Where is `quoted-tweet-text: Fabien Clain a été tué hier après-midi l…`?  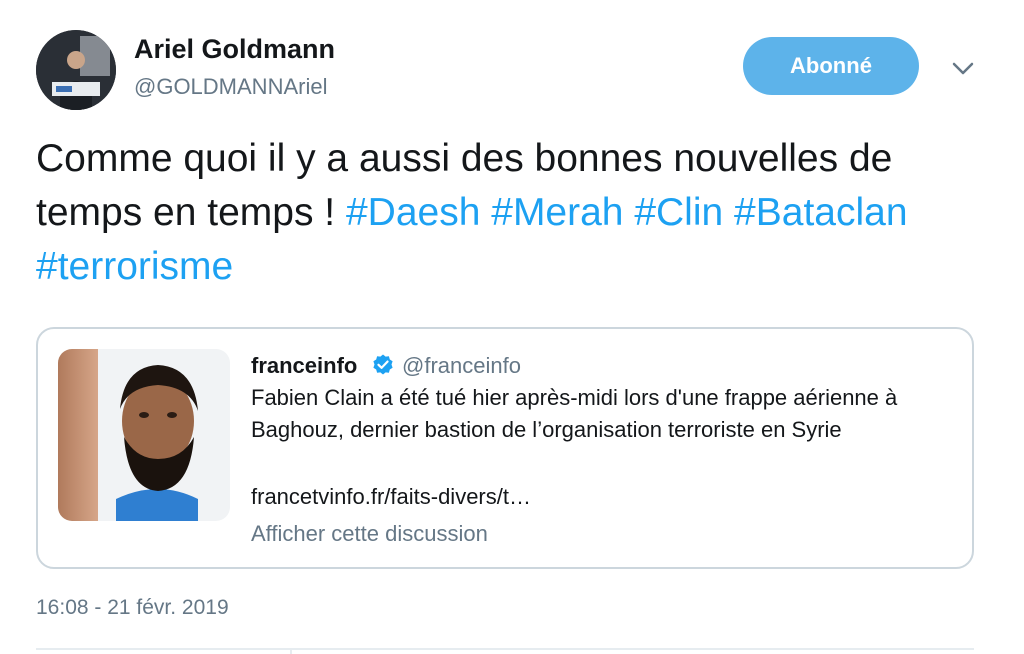
quoted-tweet-text: Fabien Clain a été tué hier après-midi l… is located at coordinates (574, 413).